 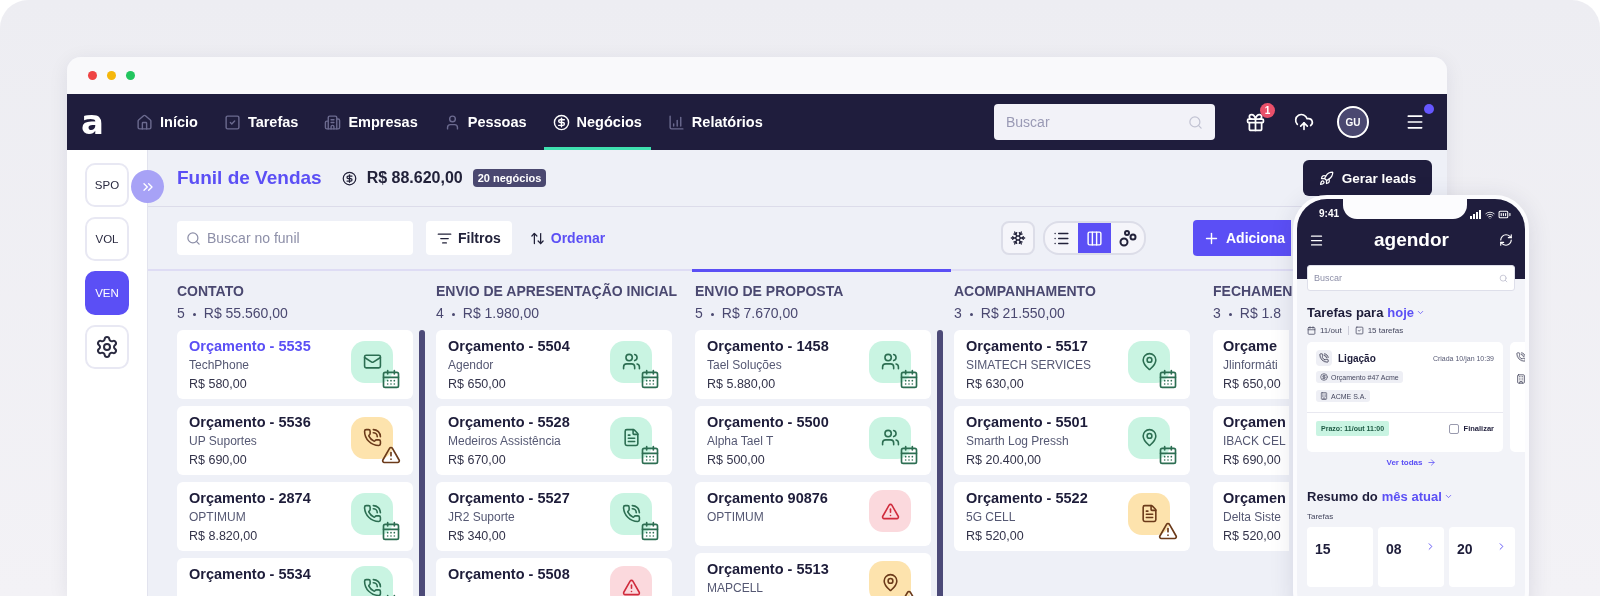 What do you see at coordinates (1025, 291) in the screenshot?
I see `column-title: ACOMPANHAMENTO` at bounding box center [1025, 291].